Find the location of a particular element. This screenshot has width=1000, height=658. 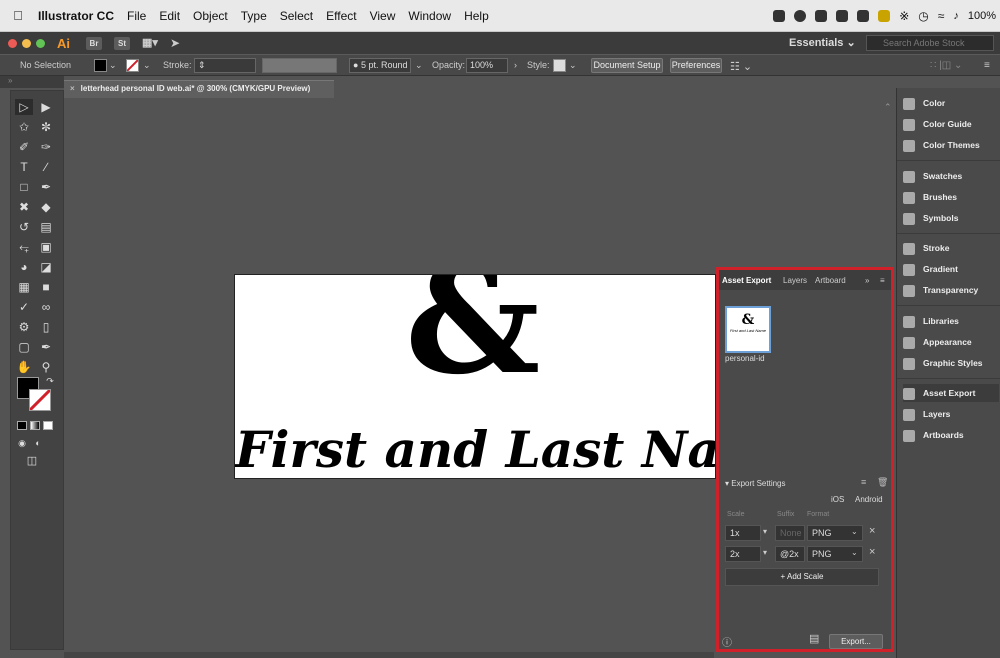

asset-thumbnail: & First and Last Name is located at coordinates (748, 329).